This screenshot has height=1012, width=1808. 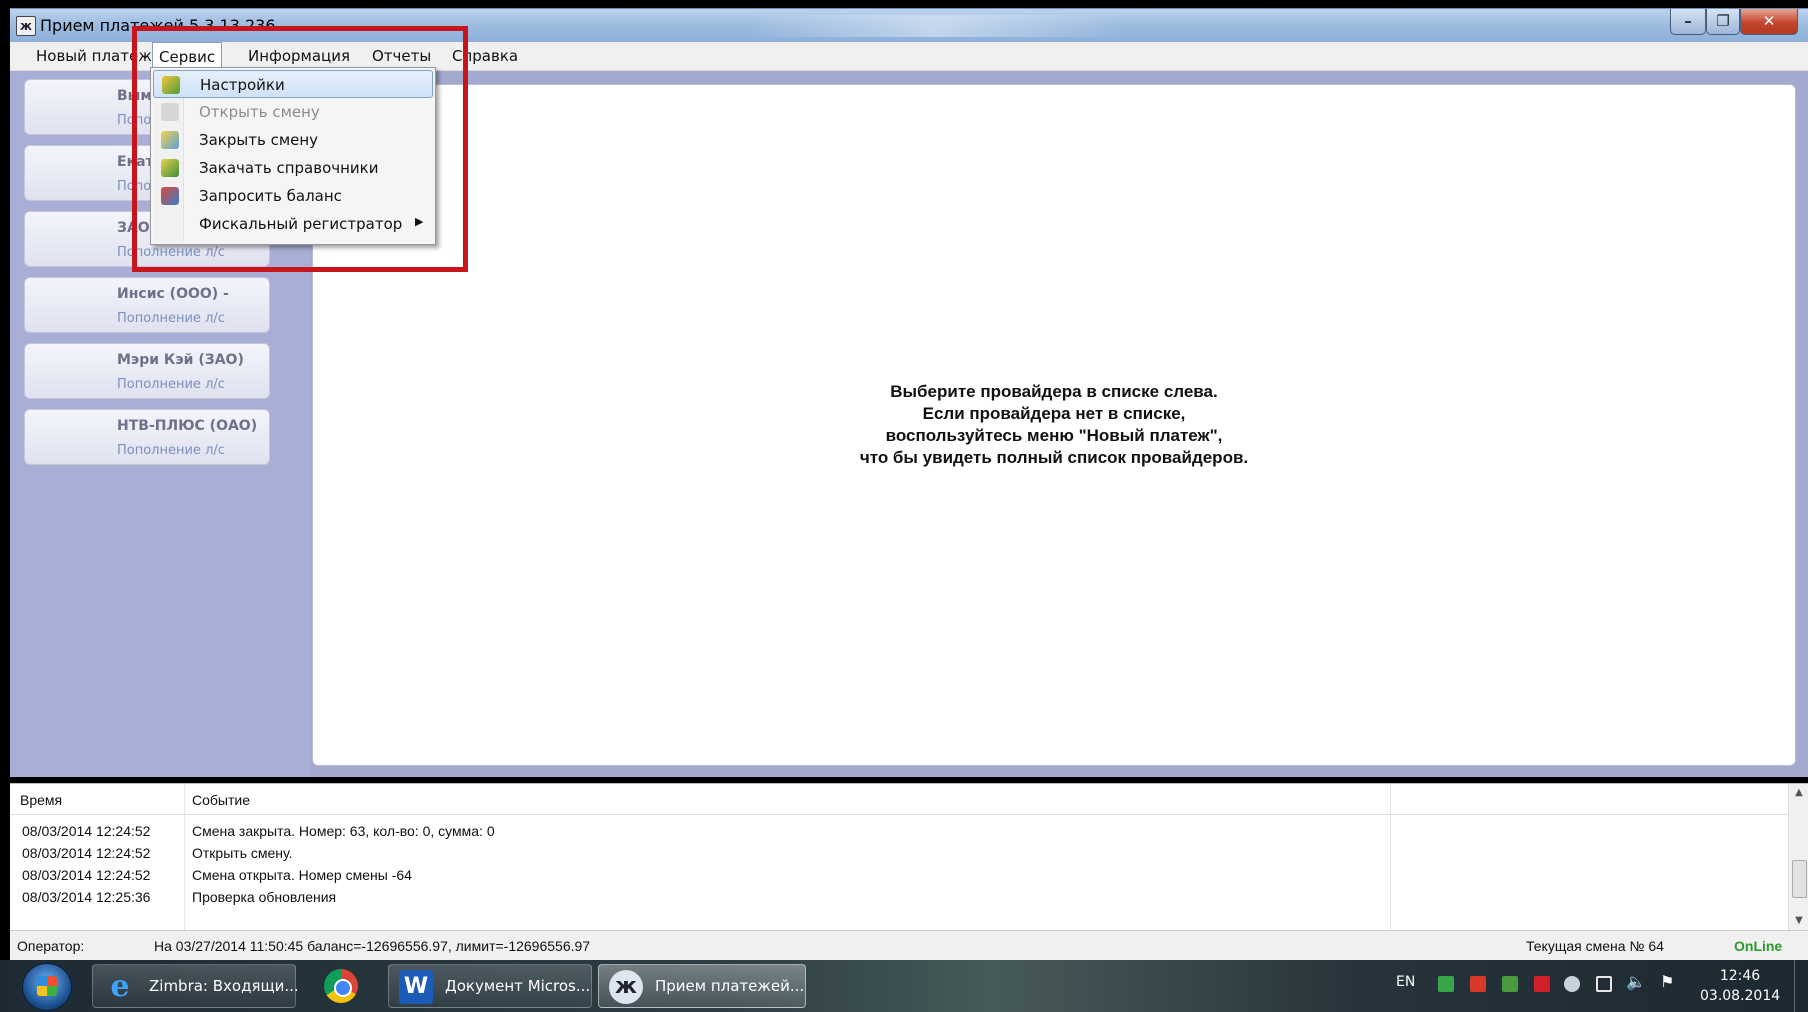 I want to click on windows-logo-icon, so click(x=47, y=986).